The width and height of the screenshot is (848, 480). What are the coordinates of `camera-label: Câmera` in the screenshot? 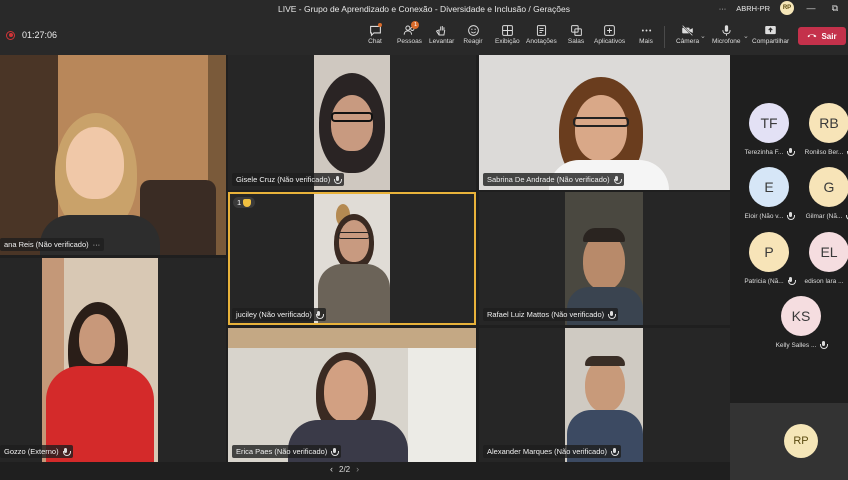 It's located at (688, 41).